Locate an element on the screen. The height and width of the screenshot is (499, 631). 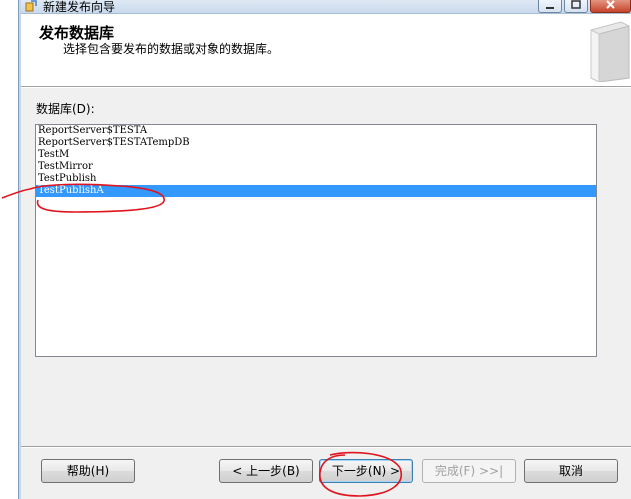
minimize-icon is located at coordinates (550, 8).